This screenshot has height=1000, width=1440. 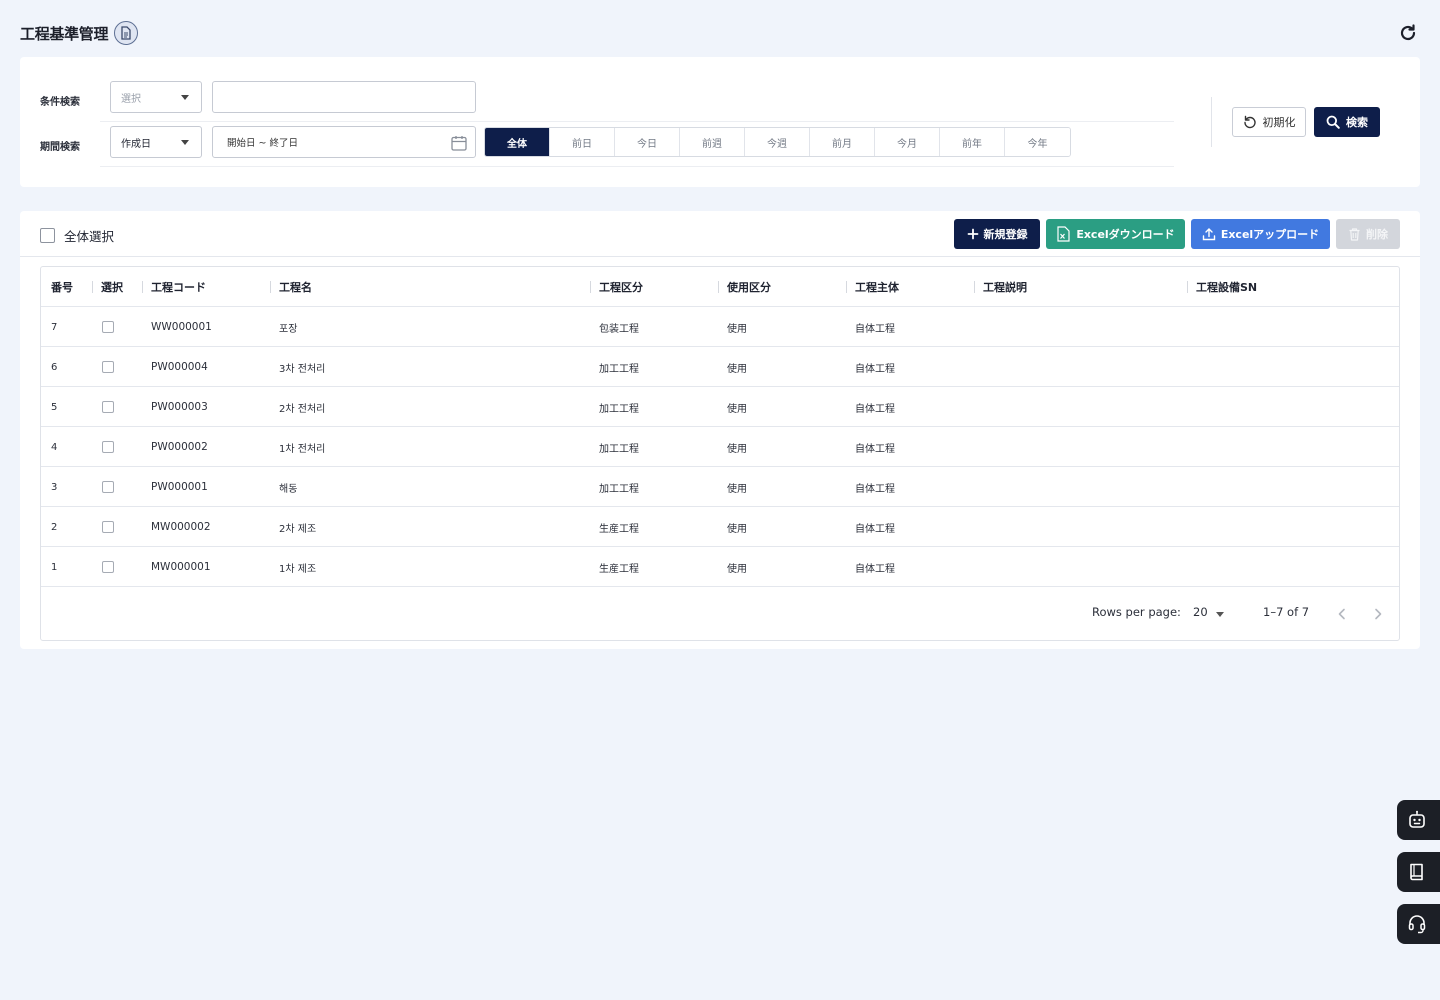 I want to click on column-header: 工程名, so click(x=295, y=287).